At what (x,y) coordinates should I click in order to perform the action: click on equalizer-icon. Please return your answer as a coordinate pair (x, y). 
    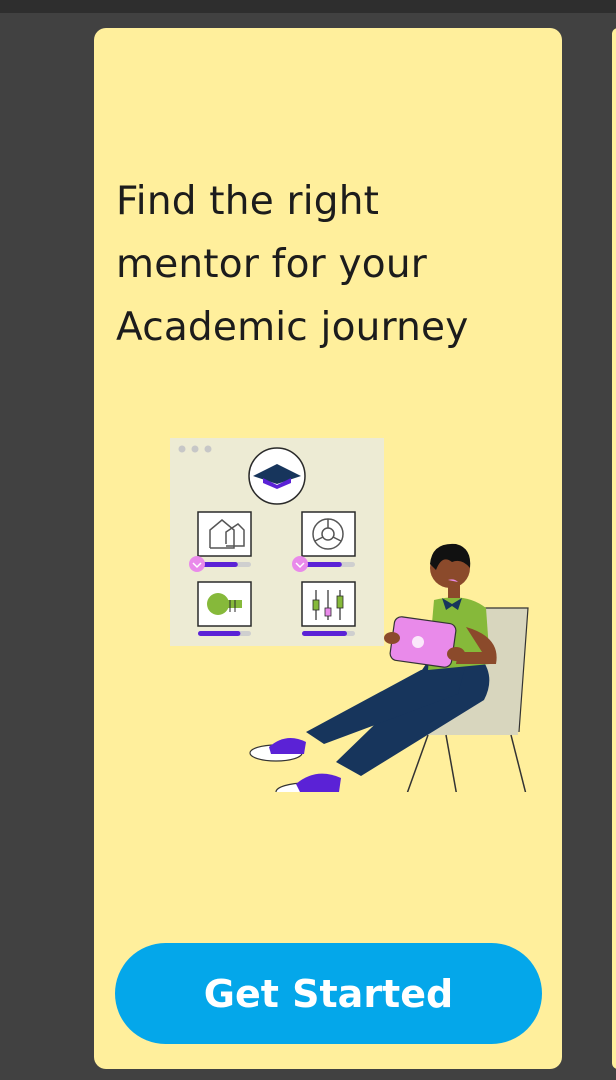
    Looking at the image, I should click on (328, 604).